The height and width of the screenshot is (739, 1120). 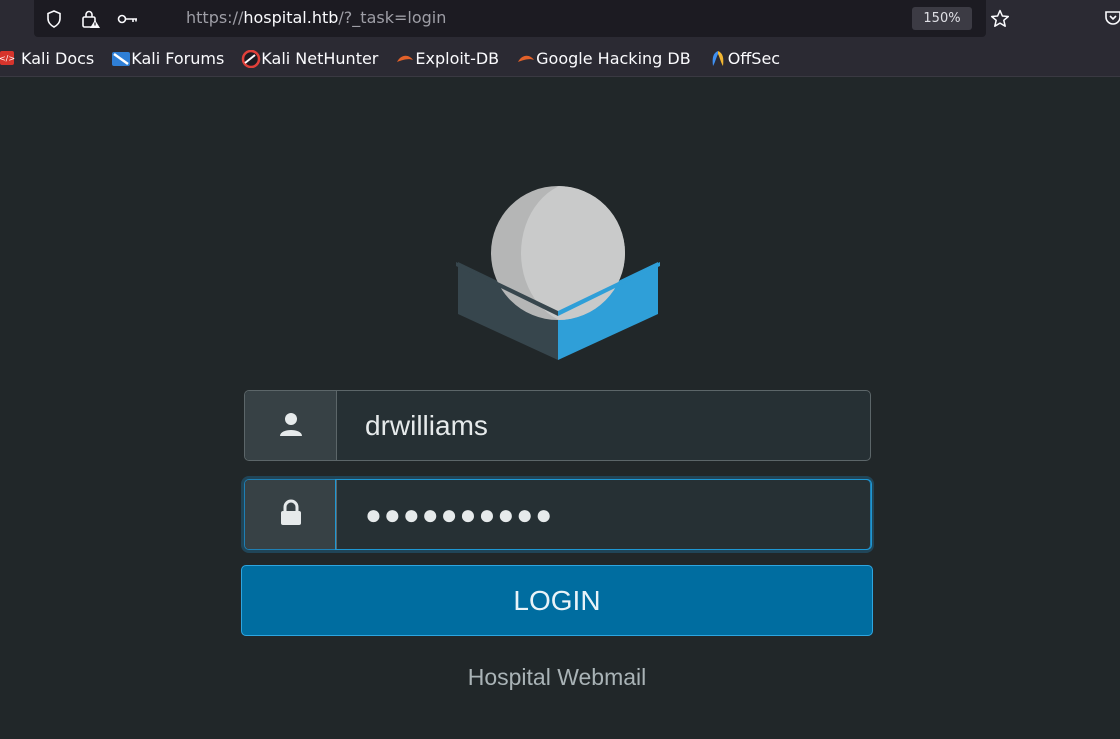 I want to click on bookmark-label: Kali Forums, so click(x=178, y=58).